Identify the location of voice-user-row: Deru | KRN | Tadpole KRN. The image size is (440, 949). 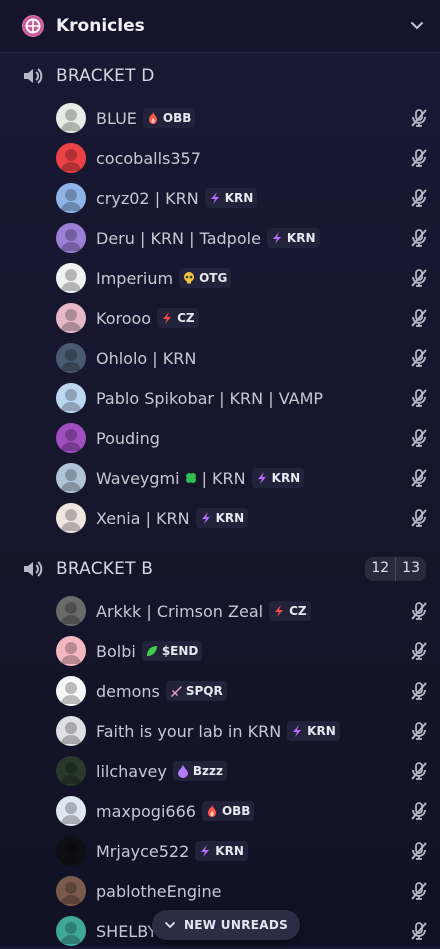
(243, 238).